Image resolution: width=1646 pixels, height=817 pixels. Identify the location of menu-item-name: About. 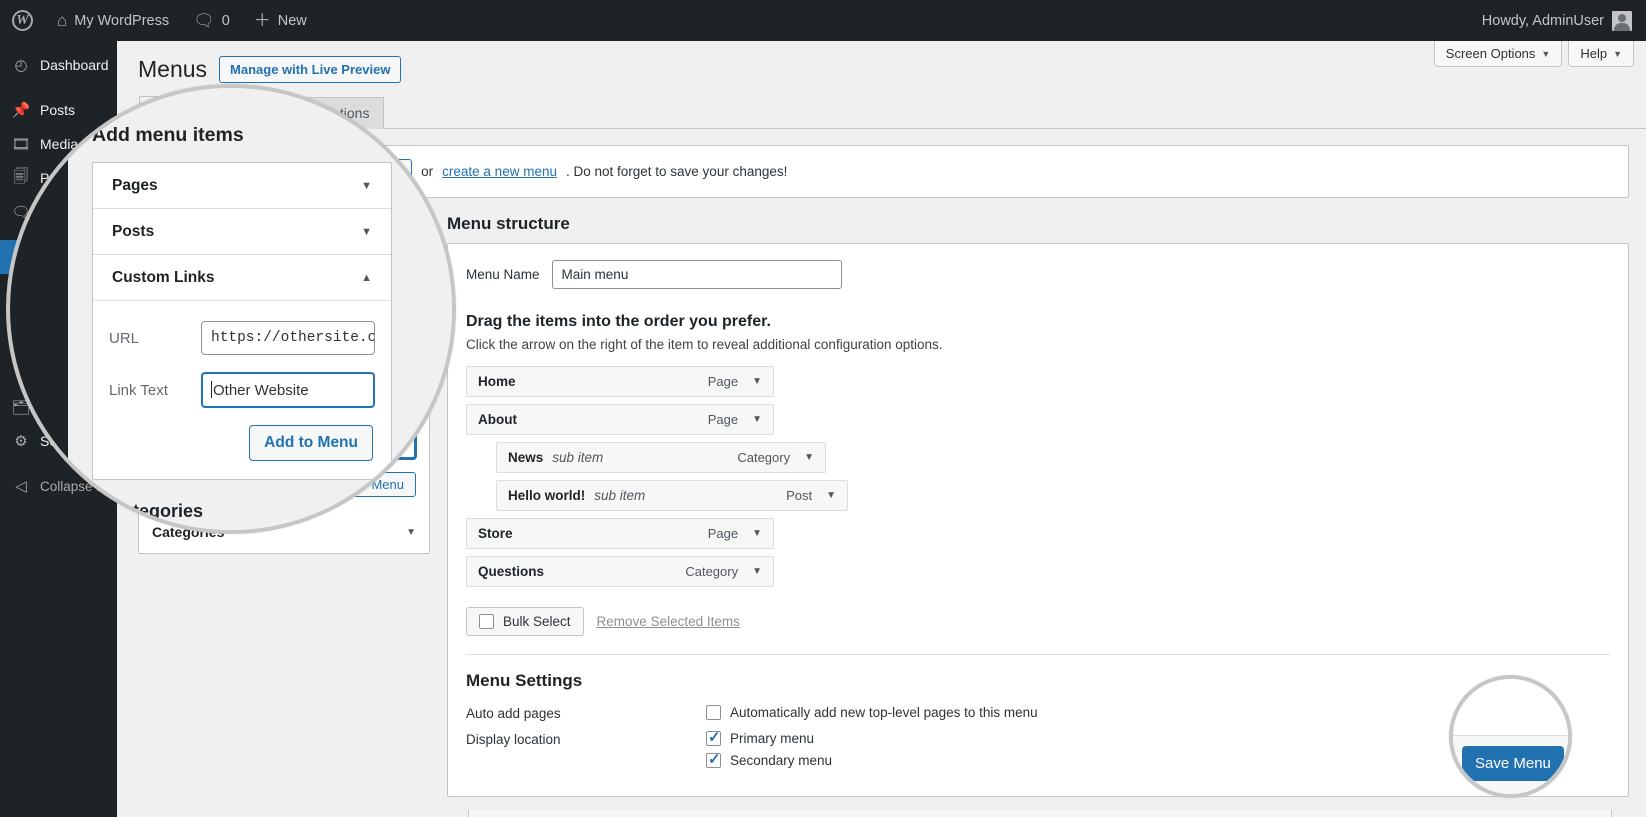
(497, 419).